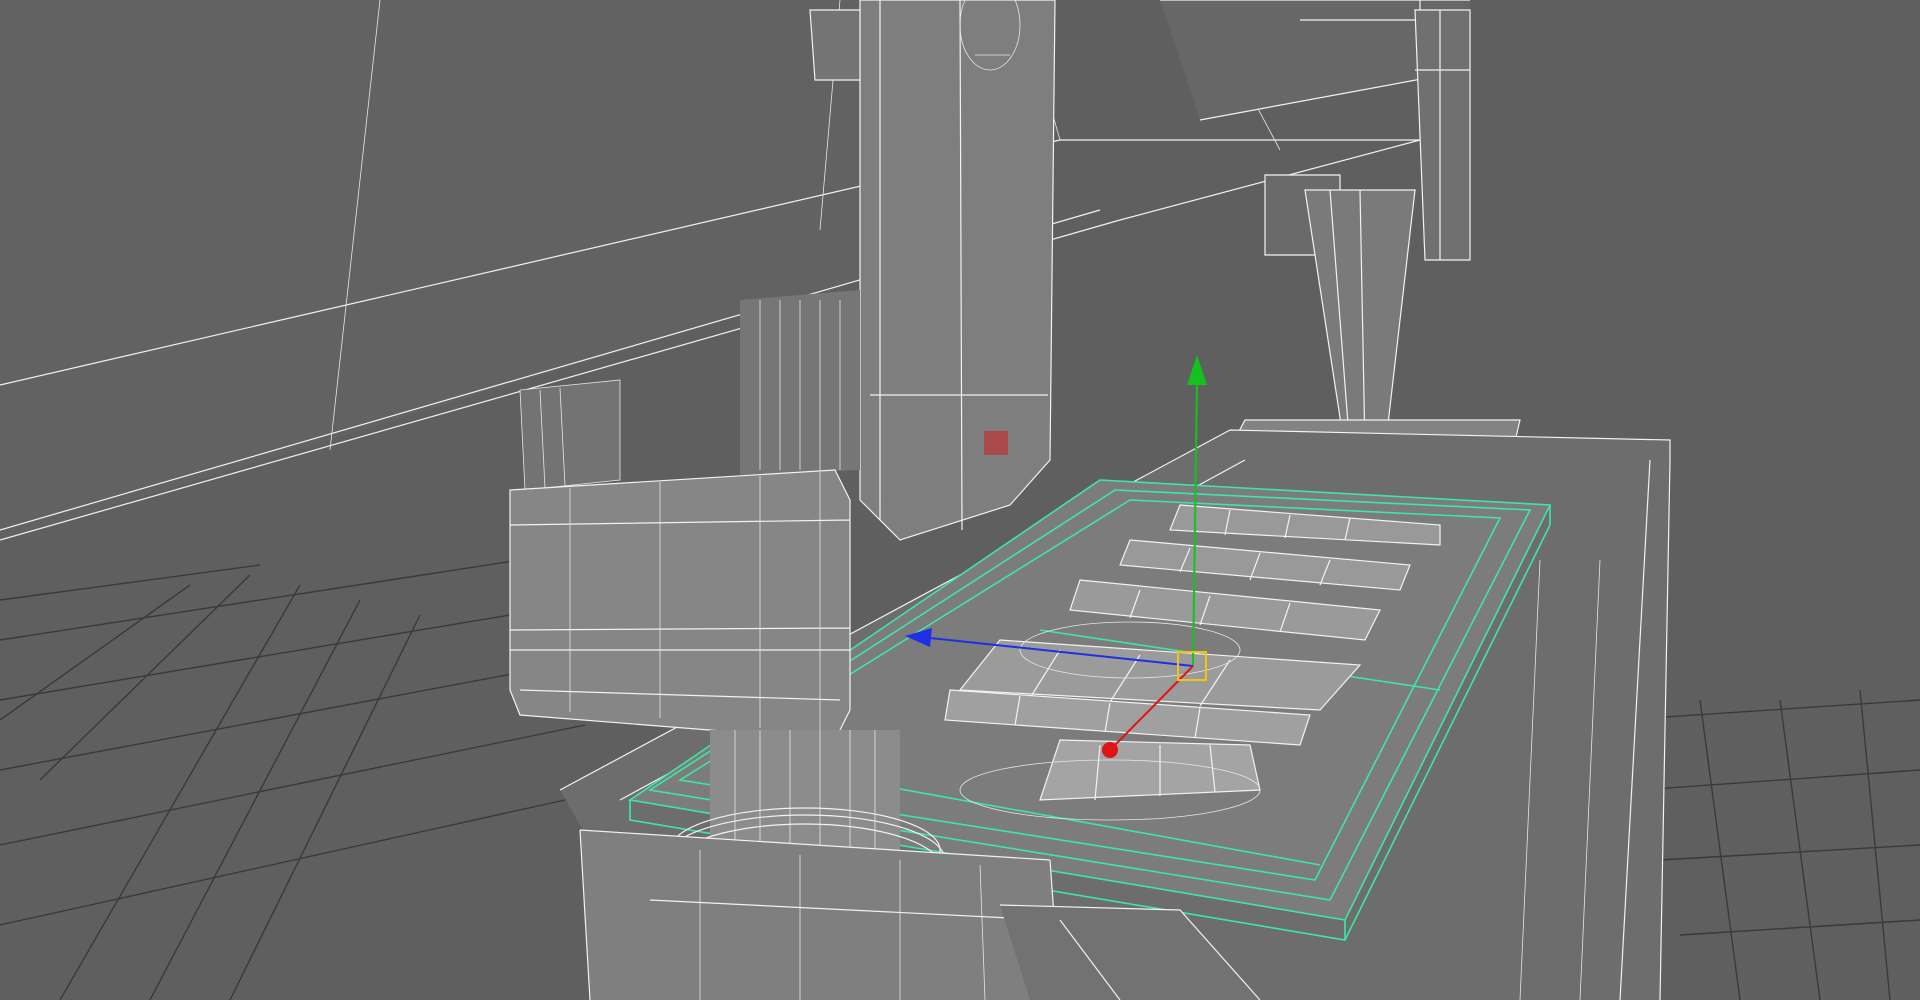  What do you see at coordinates (1110, 750) in the screenshot?
I see `gizmo-x-handle-icon` at bounding box center [1110, 750].